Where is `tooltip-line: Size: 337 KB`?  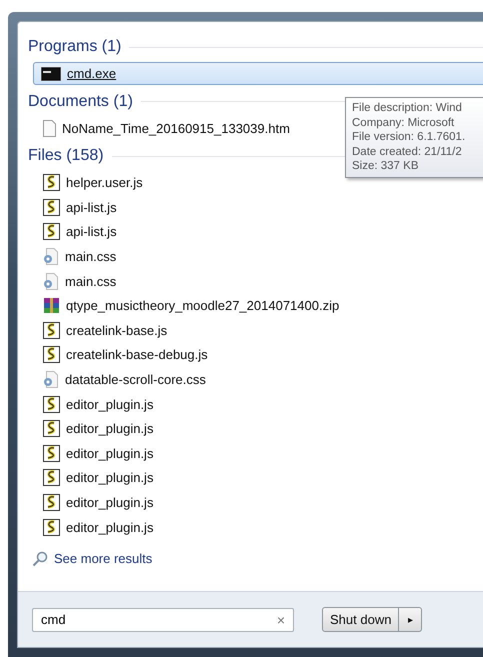
tooltip-line: Size: 337 KB is located at coordinates (386, 166).